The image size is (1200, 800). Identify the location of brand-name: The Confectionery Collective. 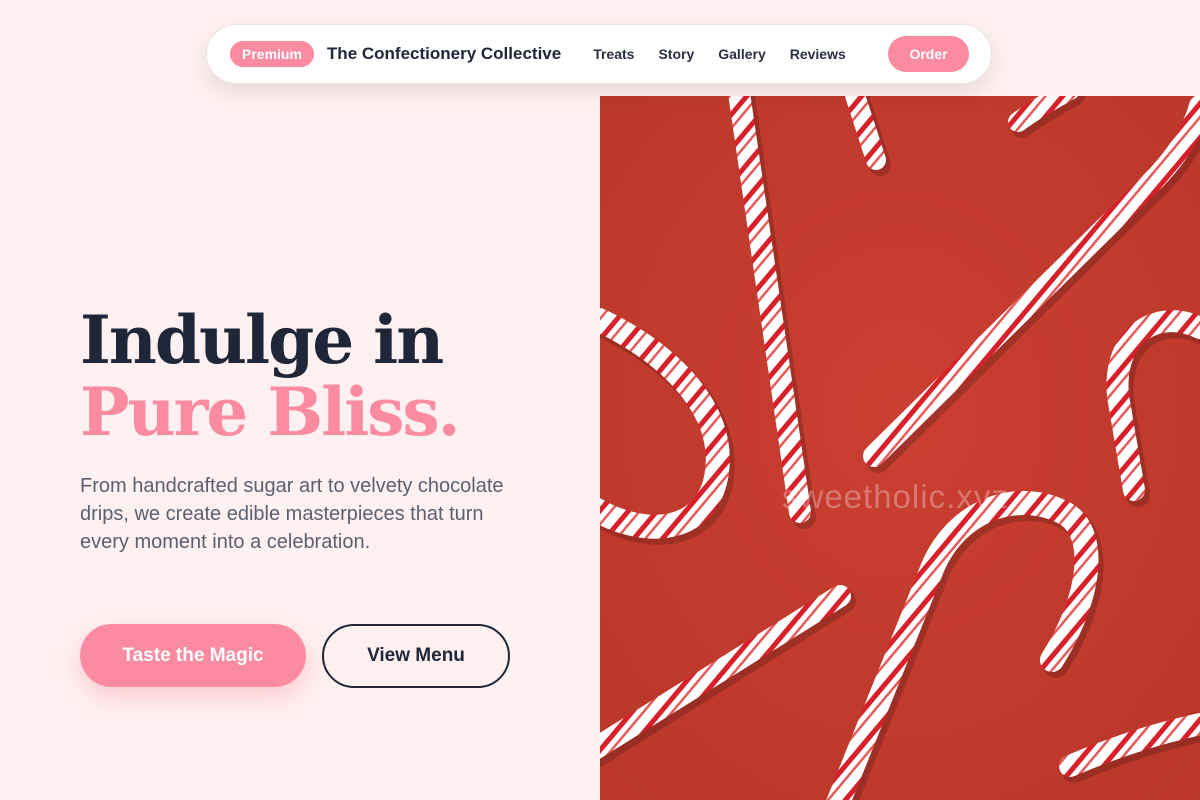
(444, 54).